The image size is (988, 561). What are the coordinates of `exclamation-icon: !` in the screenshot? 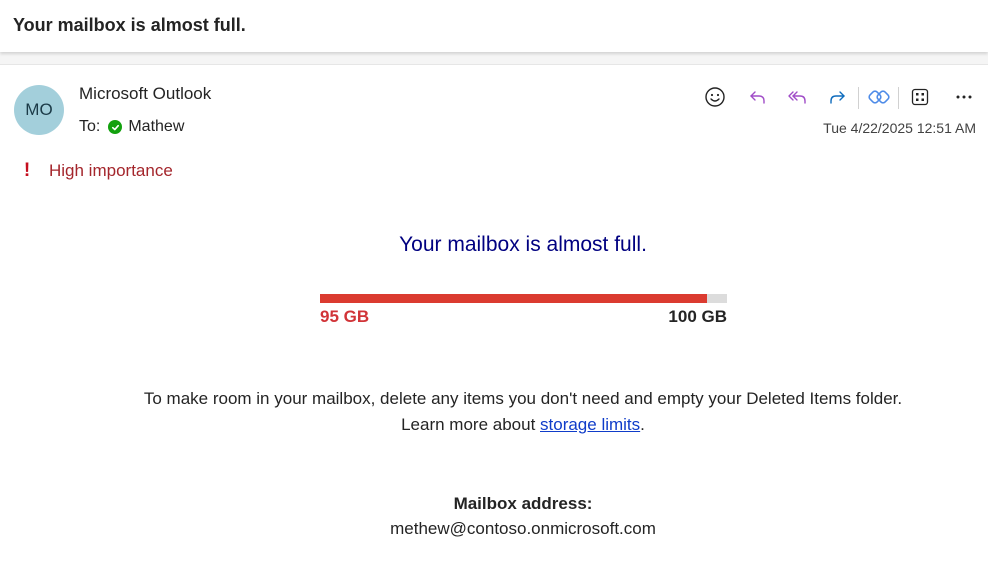 It's located at (27, 170).